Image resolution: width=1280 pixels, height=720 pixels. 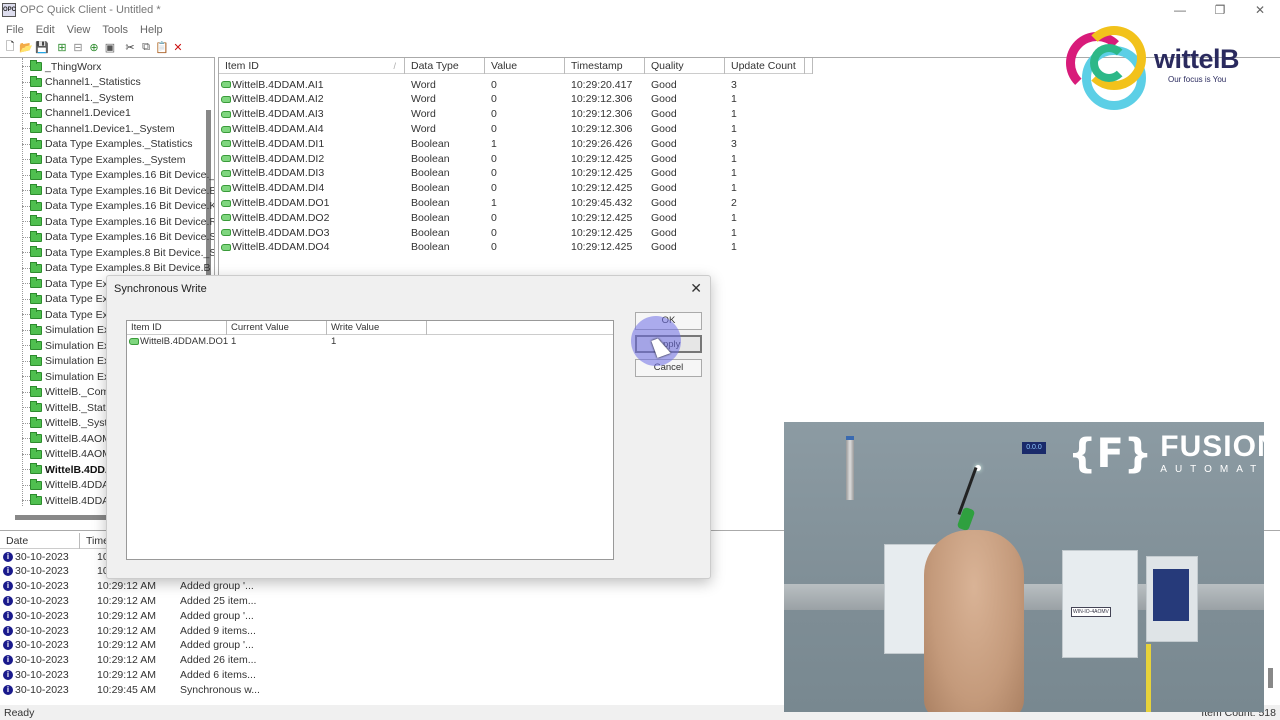 What do you see at coordinates (130, 47) in the screenshot?
I see `cut-icon: ✂` at bounding box center [130, 47].